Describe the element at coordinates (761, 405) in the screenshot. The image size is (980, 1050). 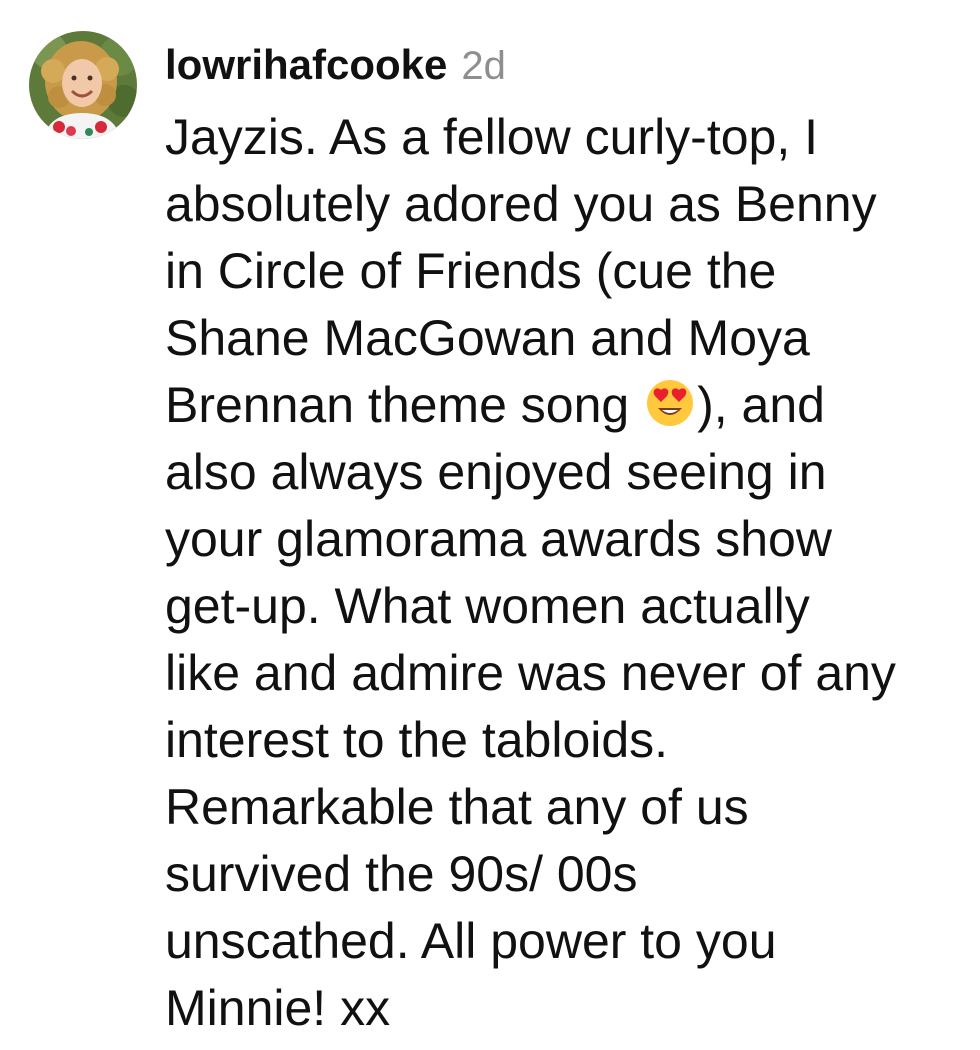
I see `text-segment: ), and` at that location.